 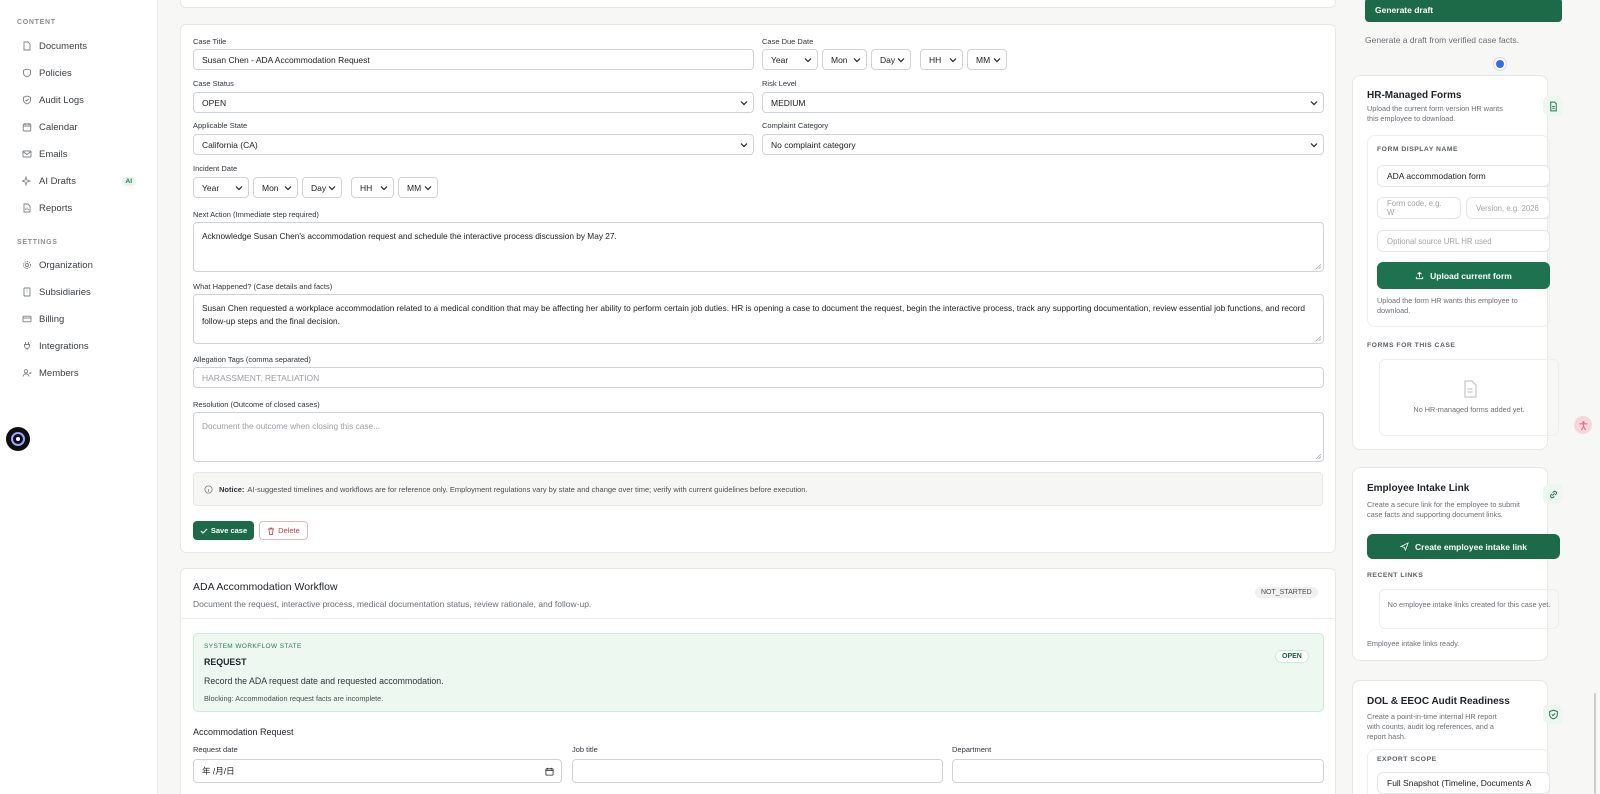 What do you see at coordinates (795, 125) in the screenshot?
I see `complaint-category-label: Complaint Category` at bounding box center [795, 125].